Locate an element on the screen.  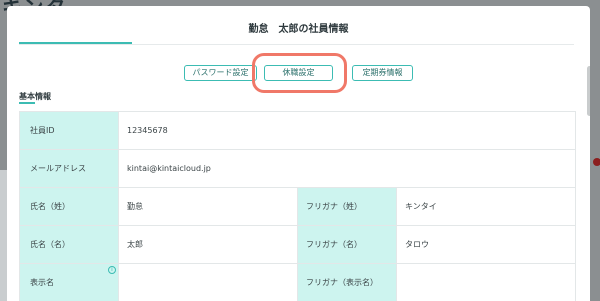
section-underline is located at coordinates (27, 103).